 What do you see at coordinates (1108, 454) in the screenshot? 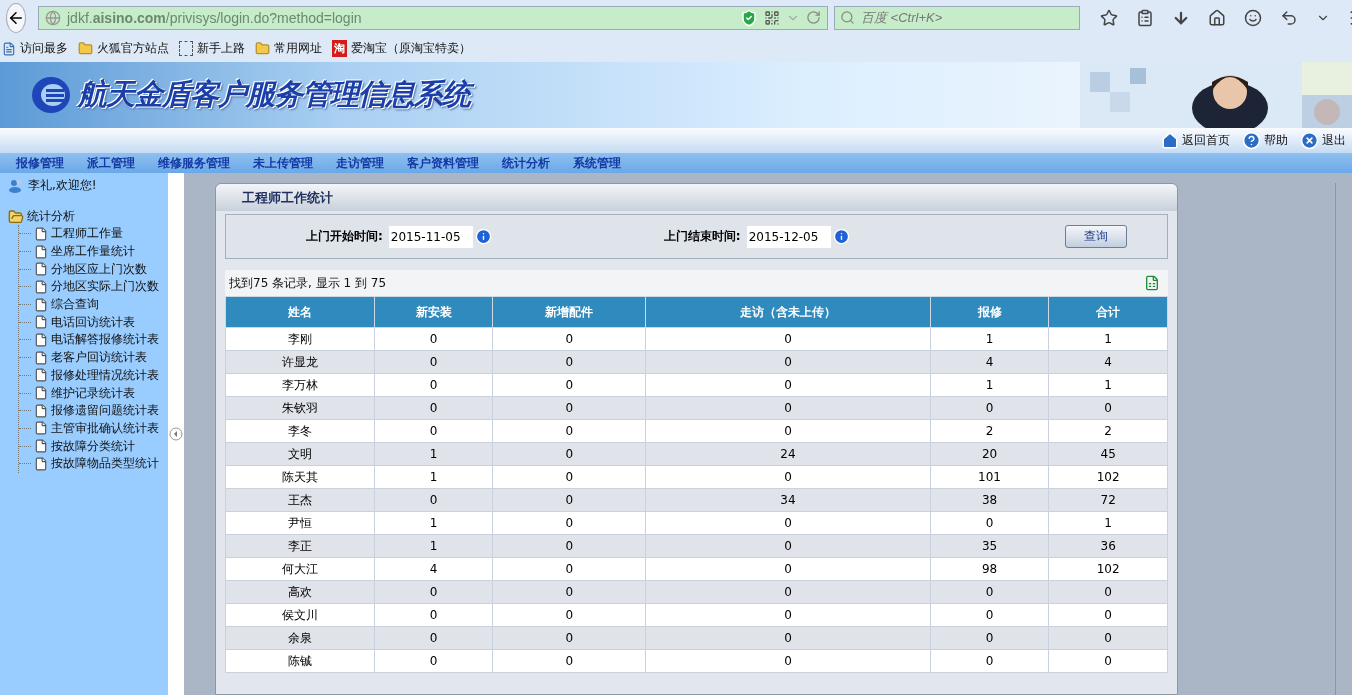
I see `table-cell: 45` at bounding box center [1108, 454].